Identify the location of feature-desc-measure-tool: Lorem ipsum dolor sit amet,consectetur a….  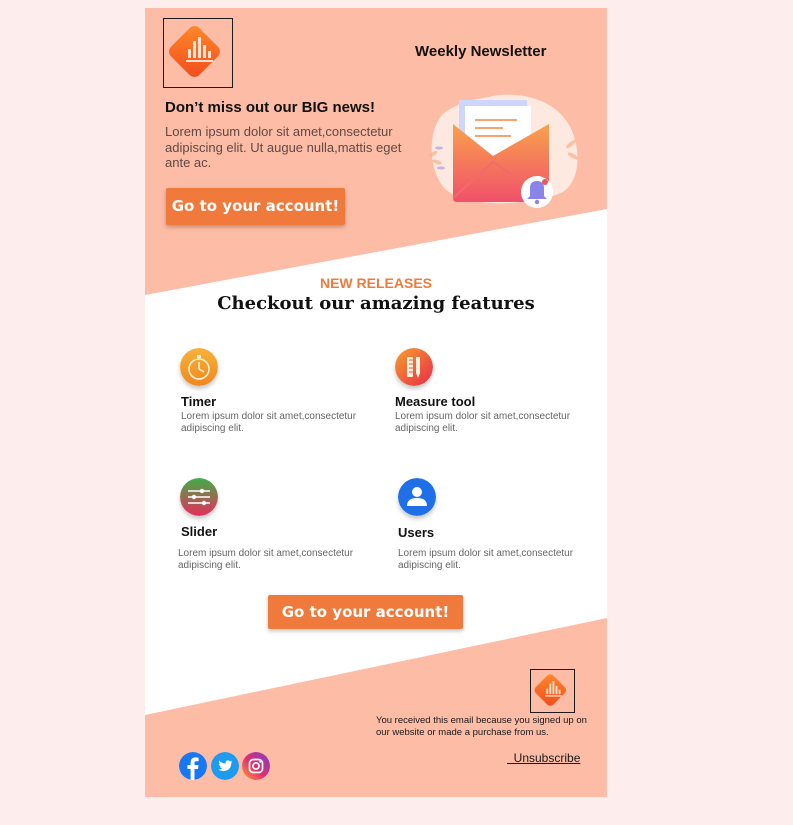
(483, 422).